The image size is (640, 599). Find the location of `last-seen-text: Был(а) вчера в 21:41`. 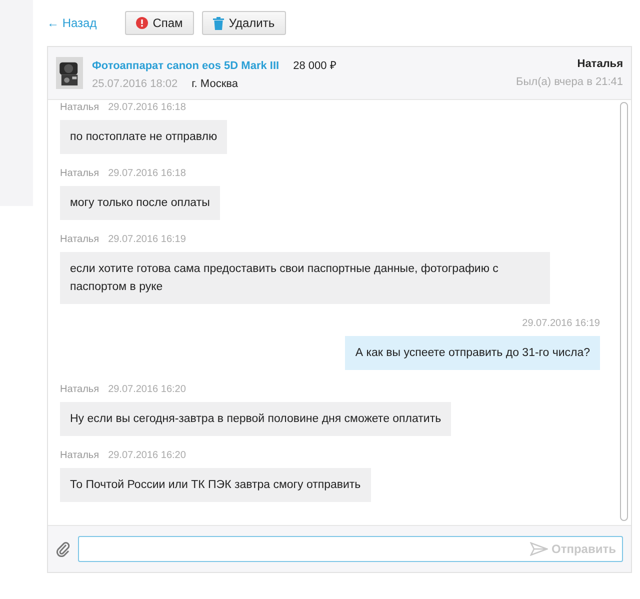

last-seen-text: Был(а) вчера в 21:41 is located at coordinates (569, 82).